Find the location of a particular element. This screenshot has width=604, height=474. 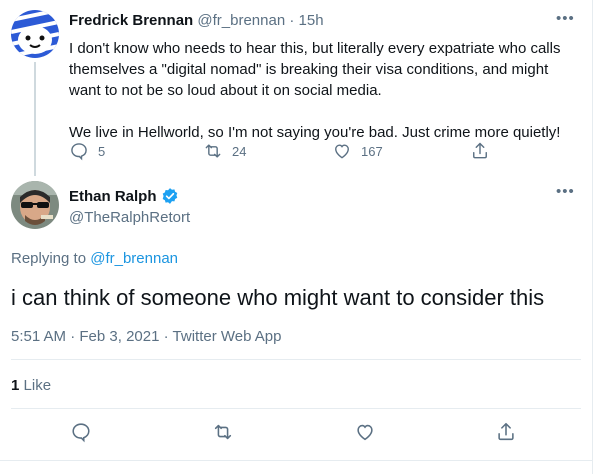

like-button is located at coordinates (367, 434).